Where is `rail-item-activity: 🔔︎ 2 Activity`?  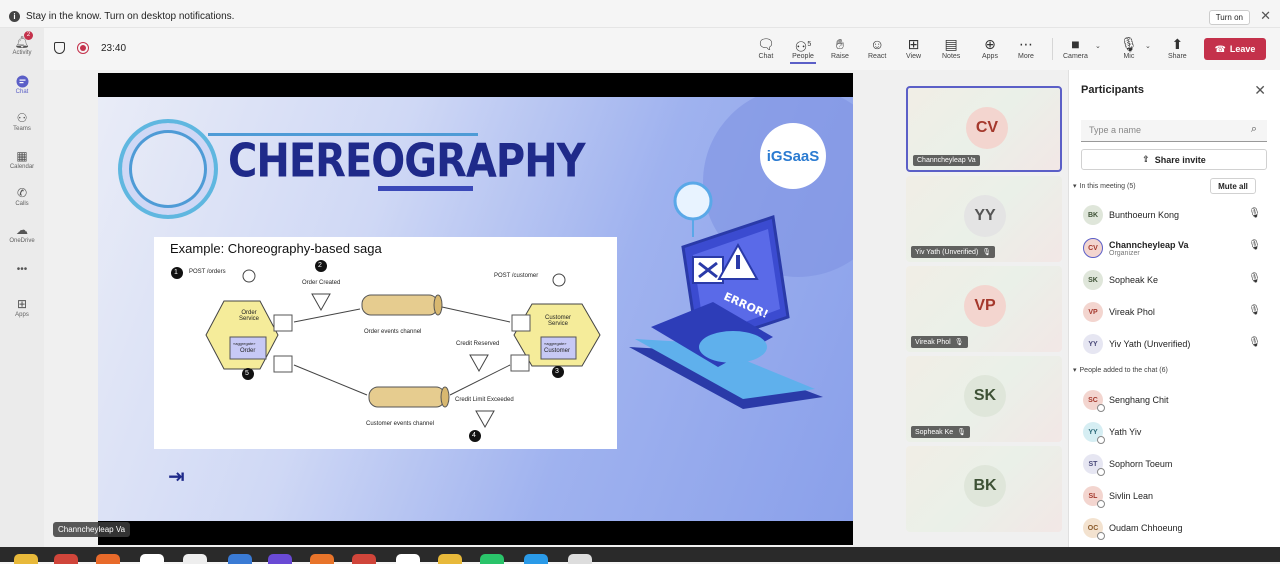
rail-item-activity: 🔔︎ 2 Activity is located at coordinates (22, 43).